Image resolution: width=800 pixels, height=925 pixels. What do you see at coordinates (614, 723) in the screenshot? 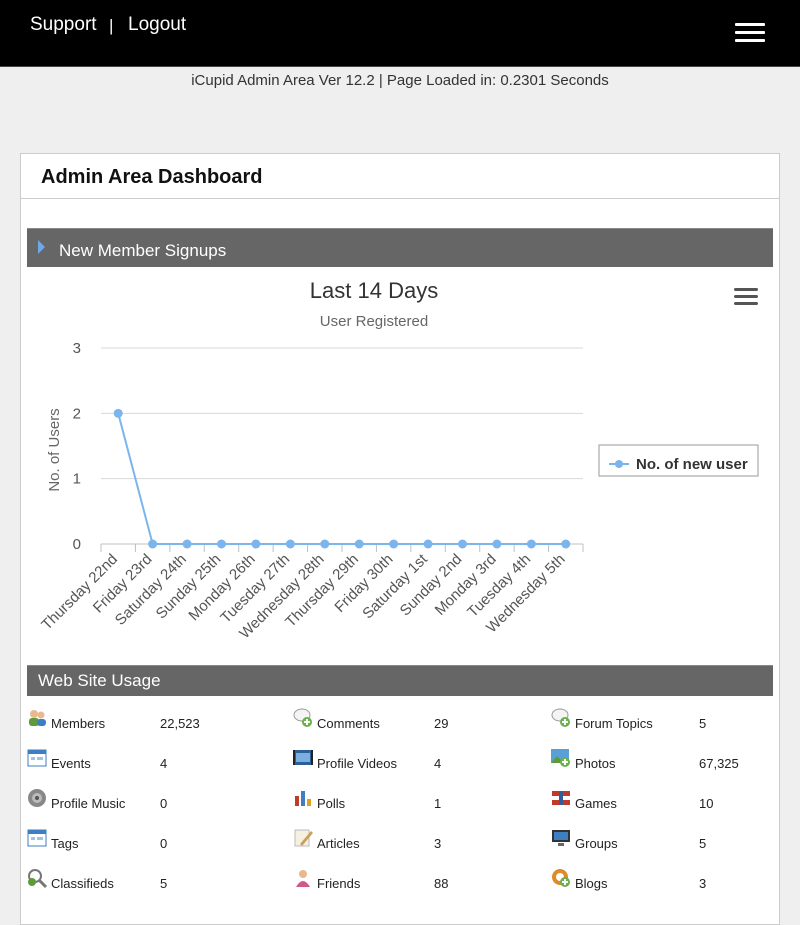
I see `usage-stat-label: Forum Topics` at bounding box center [614, 723].